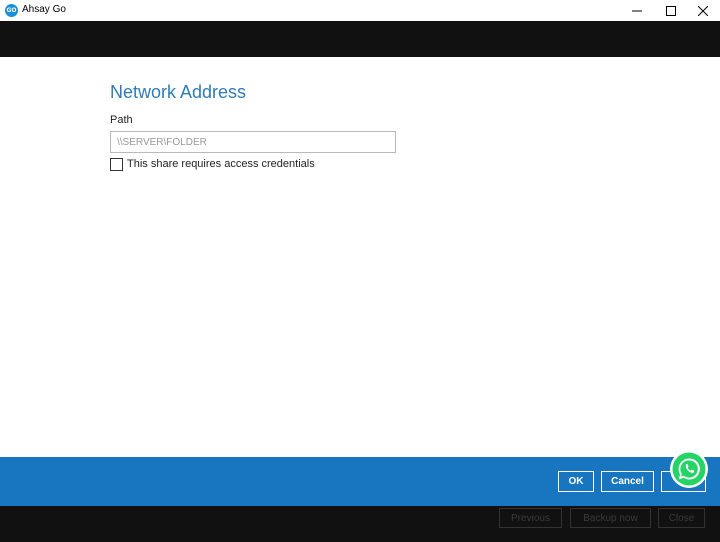 The image size is (720, 542). I want to click on close-window-button, so click(703, 10).